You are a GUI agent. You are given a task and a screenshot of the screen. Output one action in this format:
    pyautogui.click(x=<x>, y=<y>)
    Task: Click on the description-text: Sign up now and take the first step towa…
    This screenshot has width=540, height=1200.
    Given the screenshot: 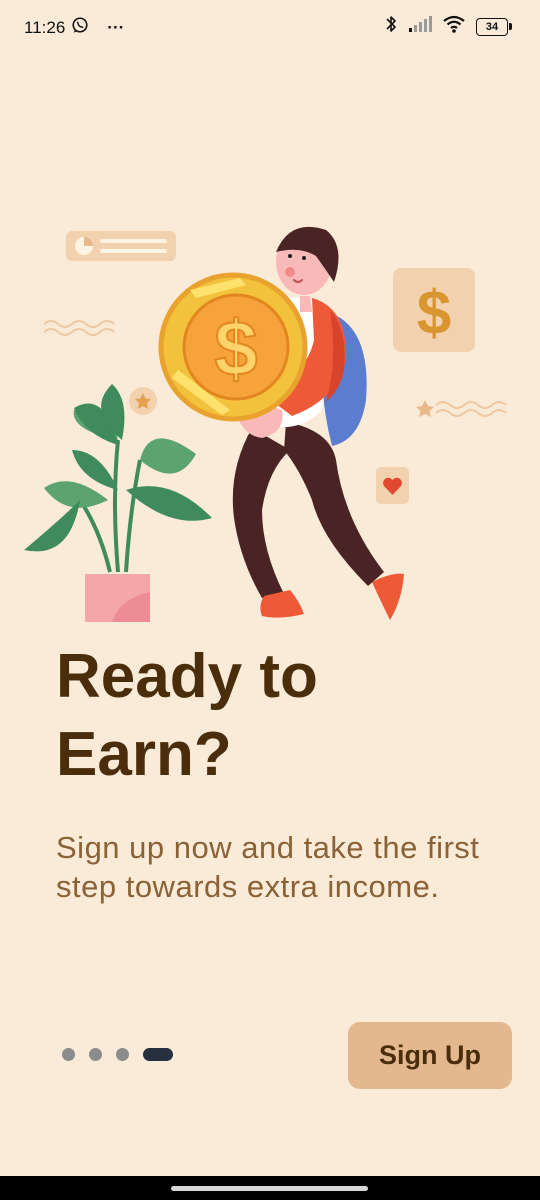 What is the action you would take?
    pyautogui.click(x=268, y=867)
    